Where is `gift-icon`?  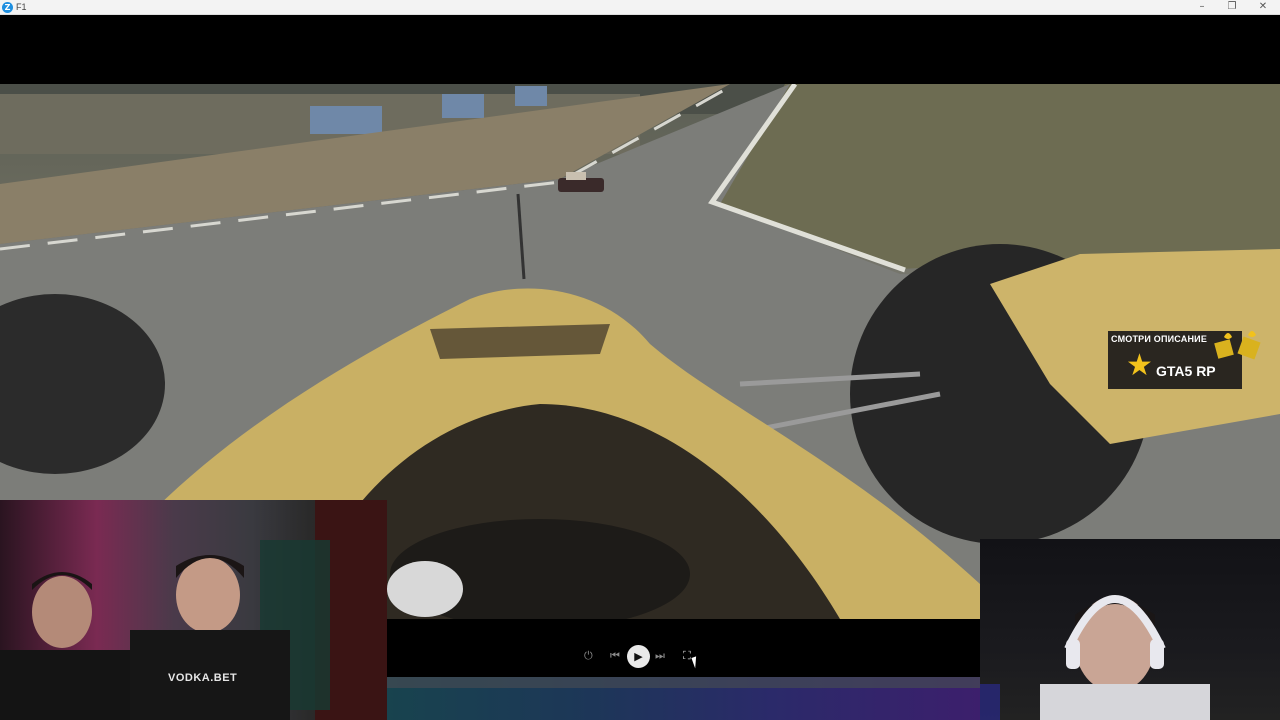
gift-icon is located at coordinates (1237, 345).